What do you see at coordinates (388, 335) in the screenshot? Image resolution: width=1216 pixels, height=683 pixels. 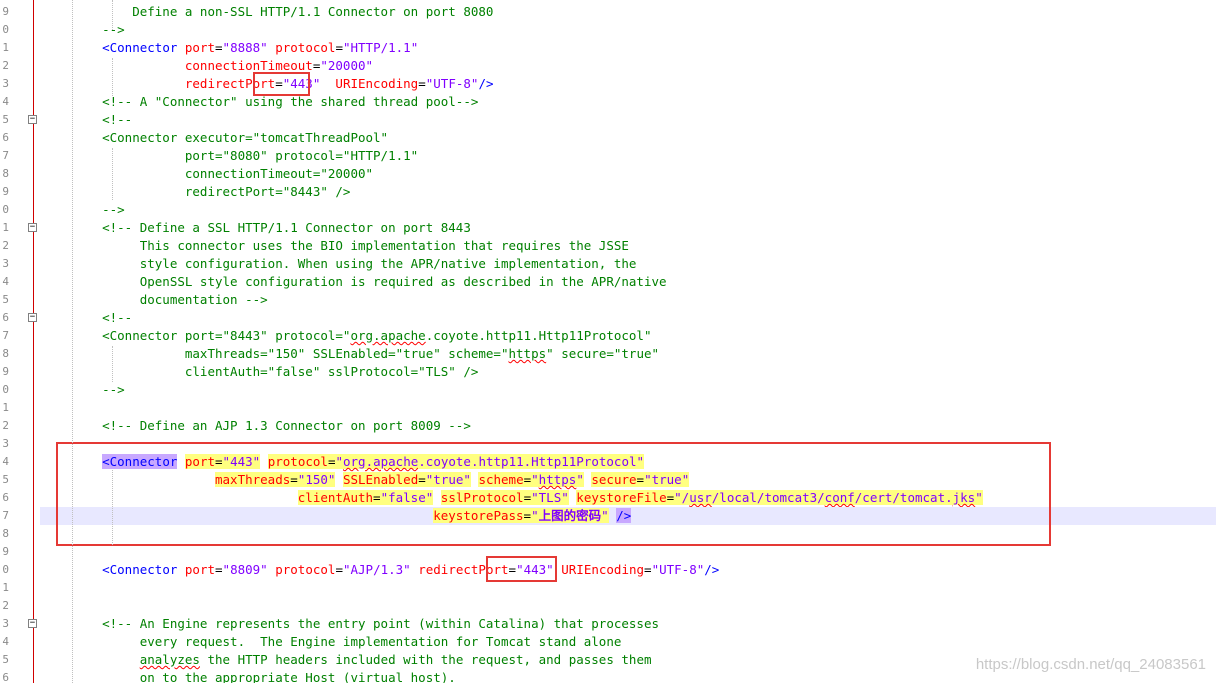 I see `code-token: org.apache` at bounding box center [388, 335].